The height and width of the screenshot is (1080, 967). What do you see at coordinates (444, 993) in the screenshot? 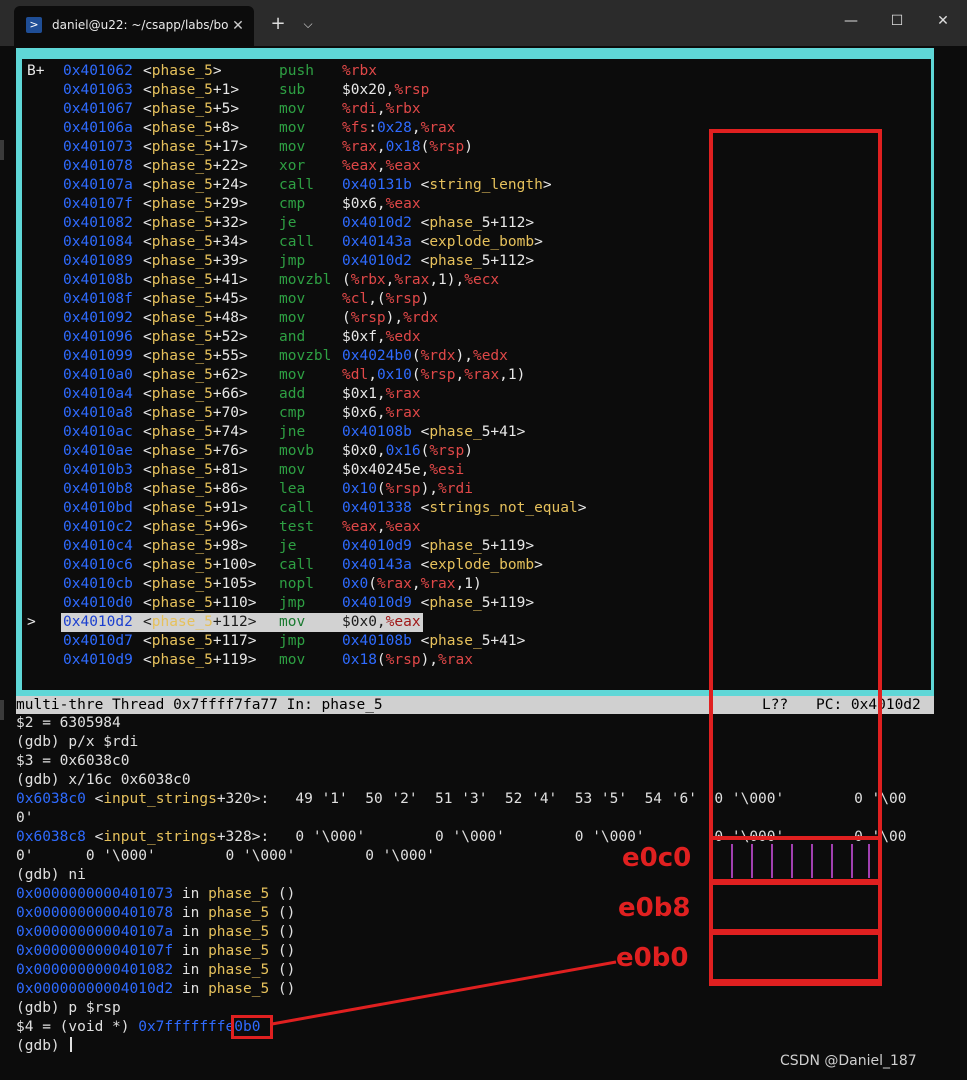
I see `annotation-arrow` at bounding box center [444, 993].